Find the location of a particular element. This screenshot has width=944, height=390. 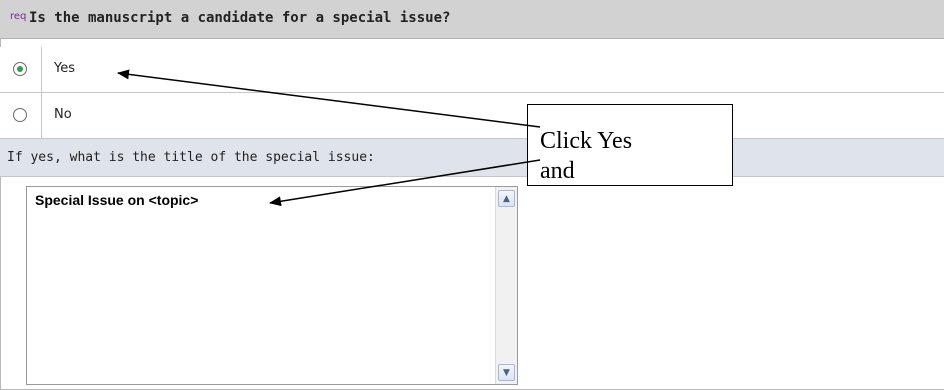

arrow-to-yes-icon is located at coordinates (329, 98).